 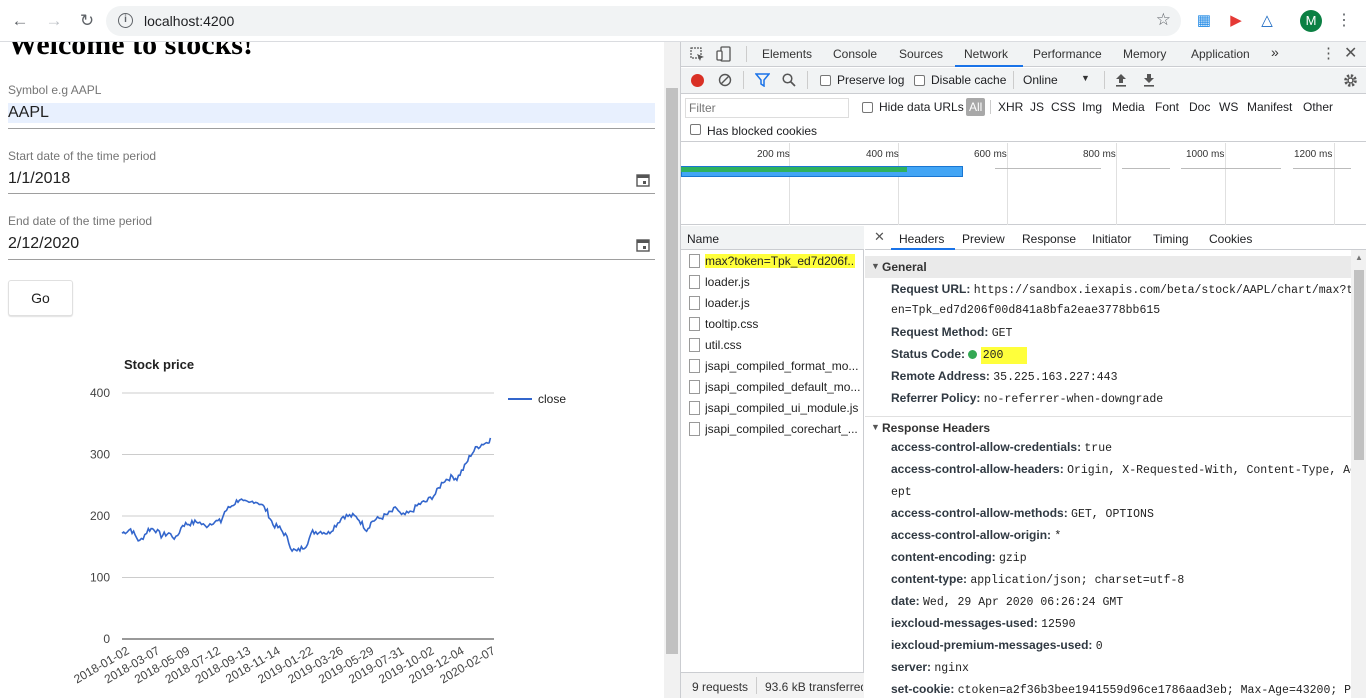 What do you see at coordinates (1344, 21) in the screenshot?
I see `browser-menu-icon: ⋮` at bounding box center [1344, 21].